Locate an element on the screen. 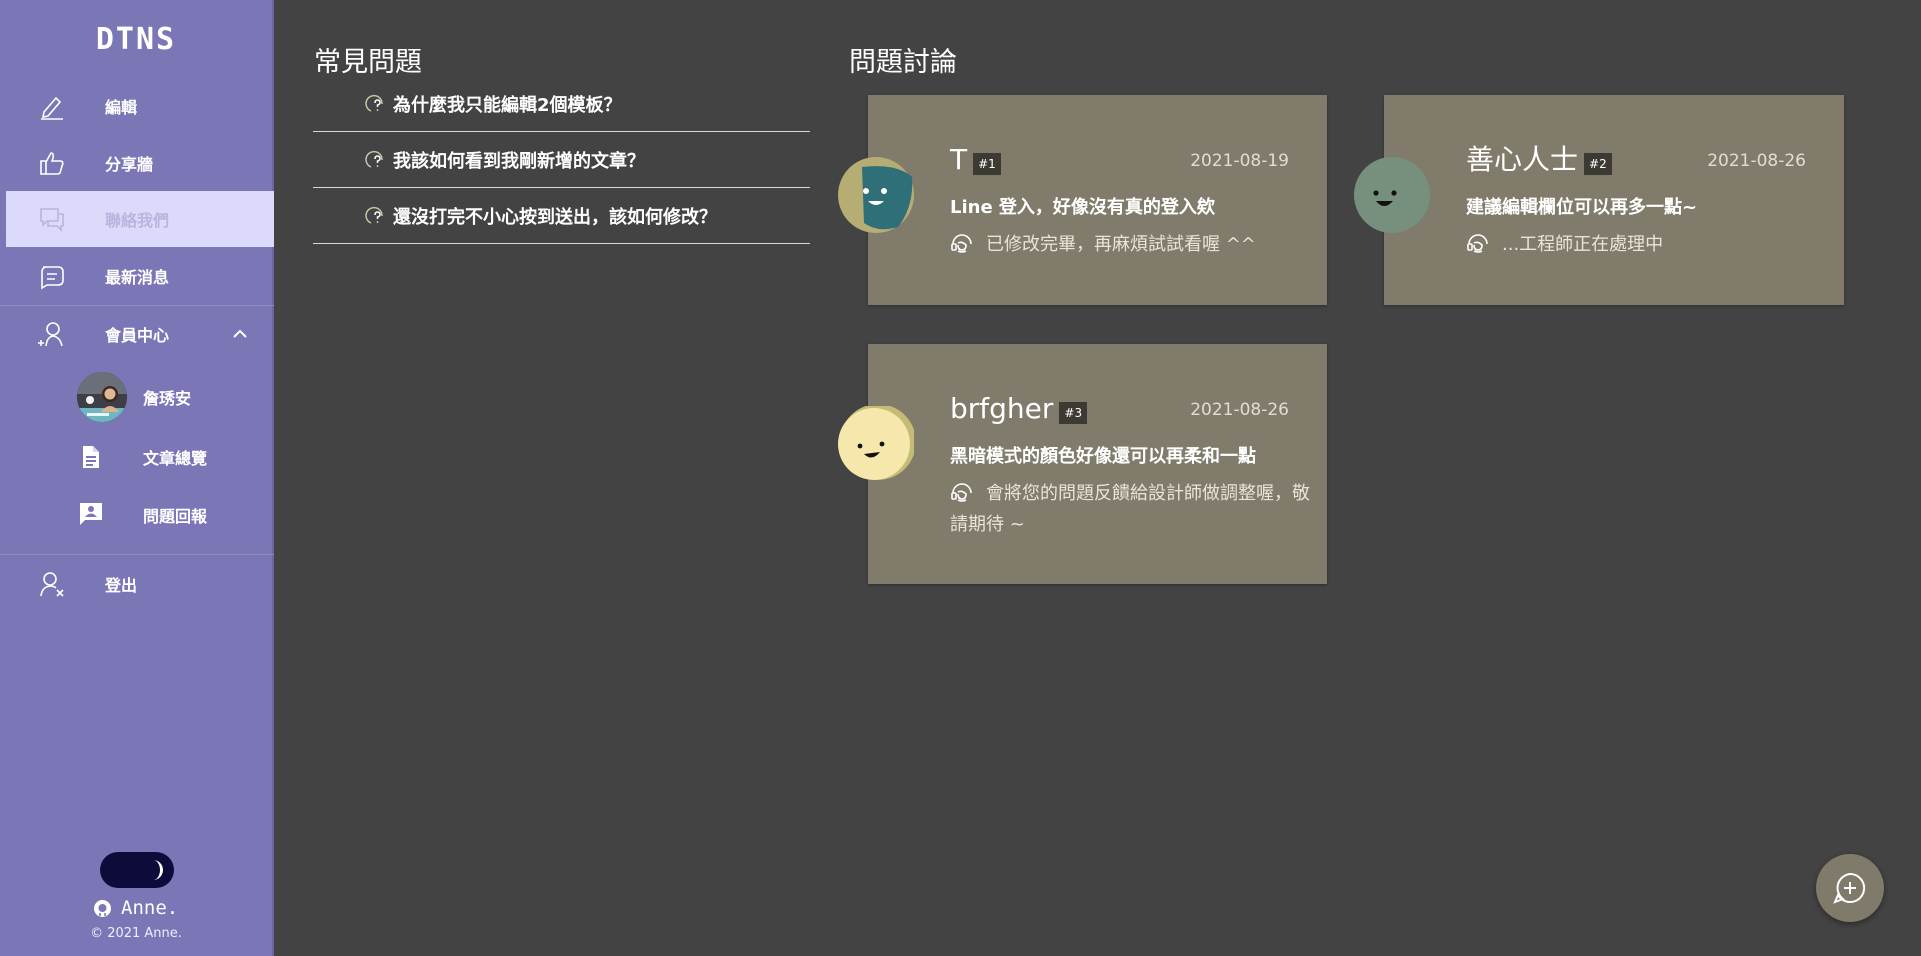  sidebar-item-articles: 文章總覽 is located at coordinates (137, 457).